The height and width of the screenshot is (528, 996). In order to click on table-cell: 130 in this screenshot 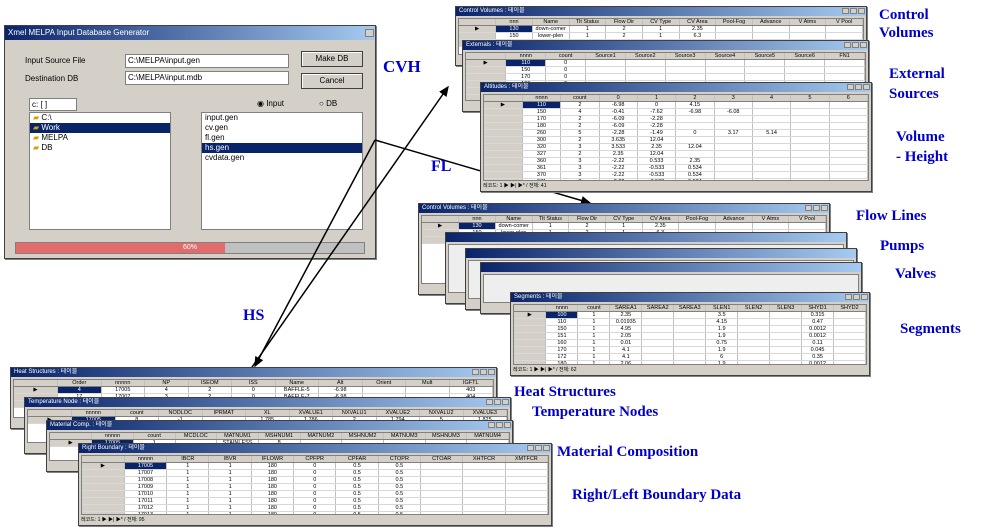, I will do `click(514, 29)`.